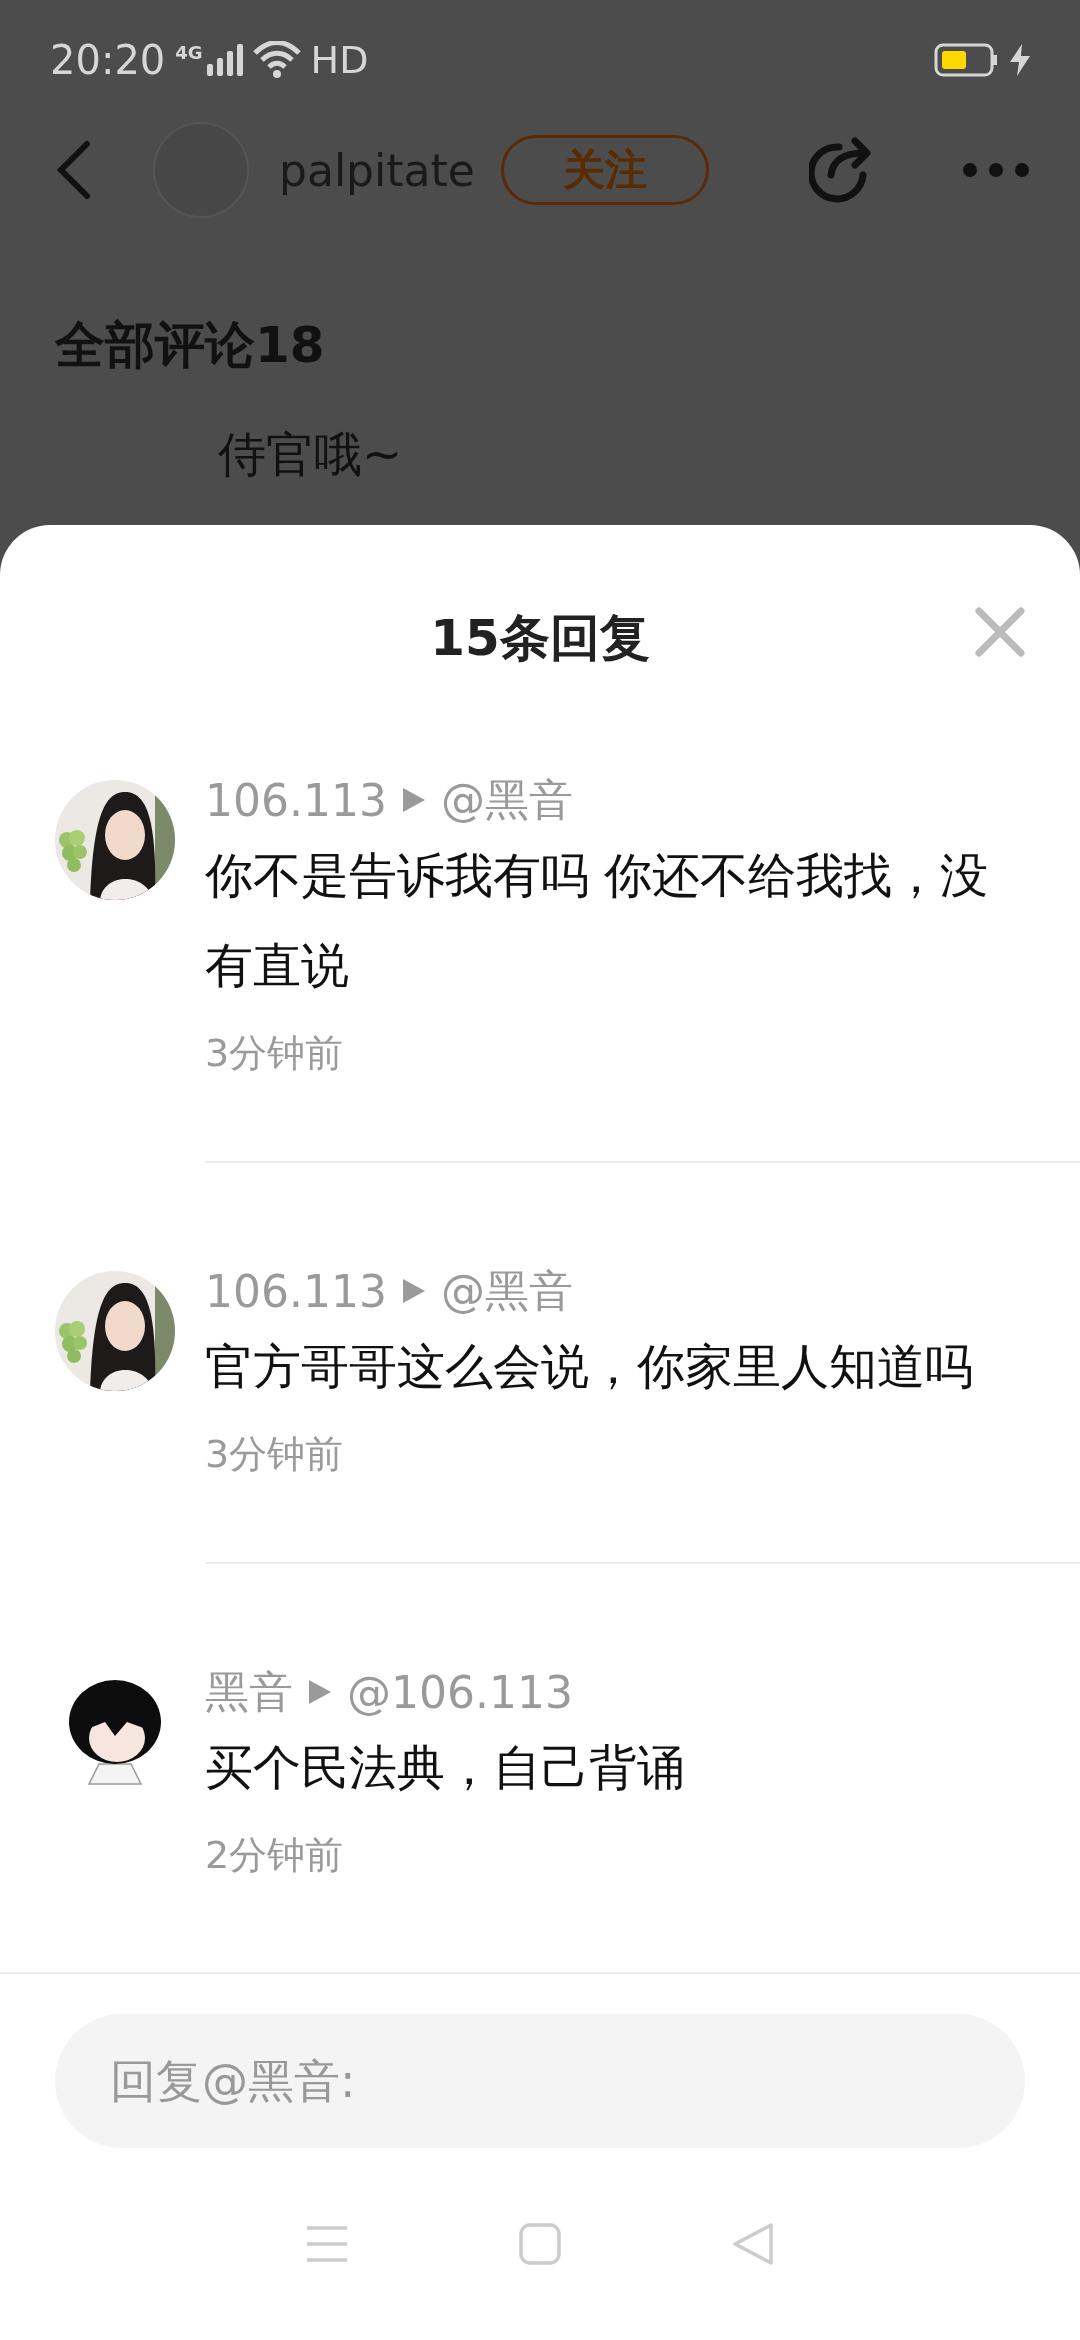  What do you see at coordinates (190, 345) in the screenshot?
I see `section-title: 全部评论18` at bounding box center [190, 345].